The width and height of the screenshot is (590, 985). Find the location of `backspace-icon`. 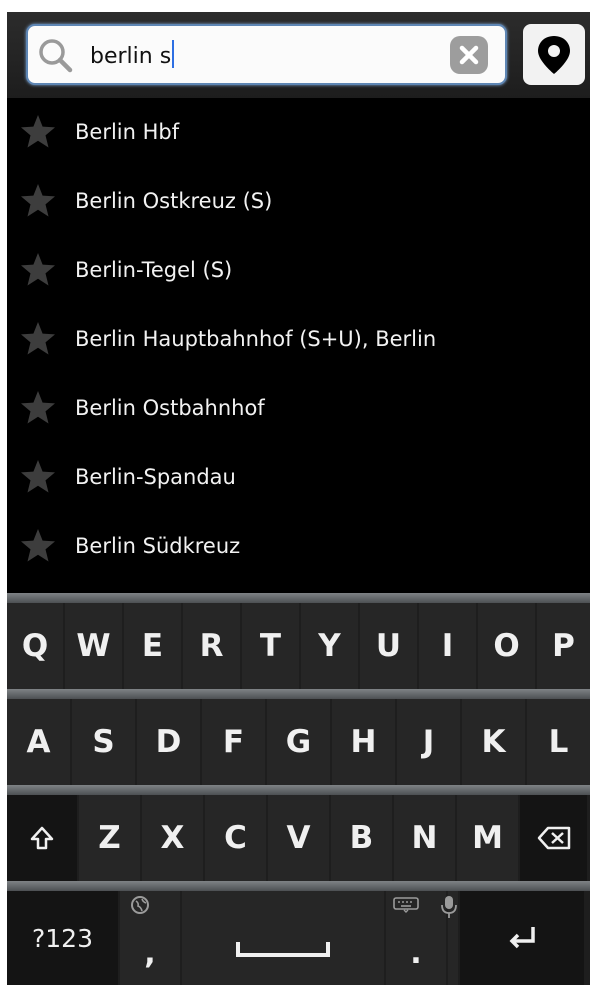

backspace-icon is located at coordinates (553, 838).